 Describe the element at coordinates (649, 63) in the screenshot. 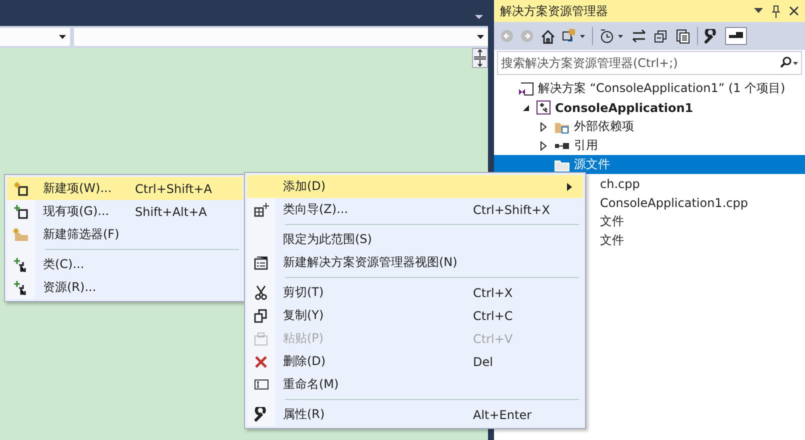

I see `search-field: 搜索解决方案资源管理器(Ctrl+;)` at that location.